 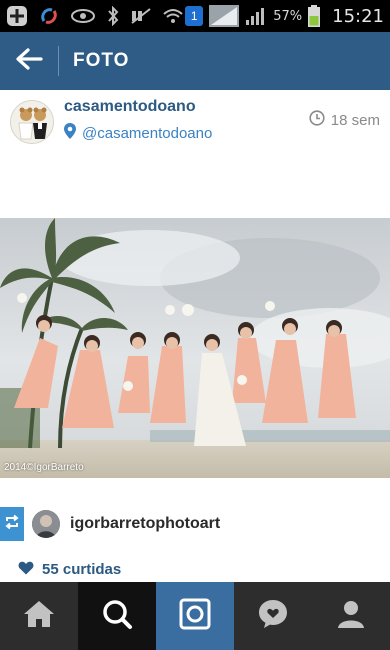 I want to click on nav-activity, so click(x=273, y=616).